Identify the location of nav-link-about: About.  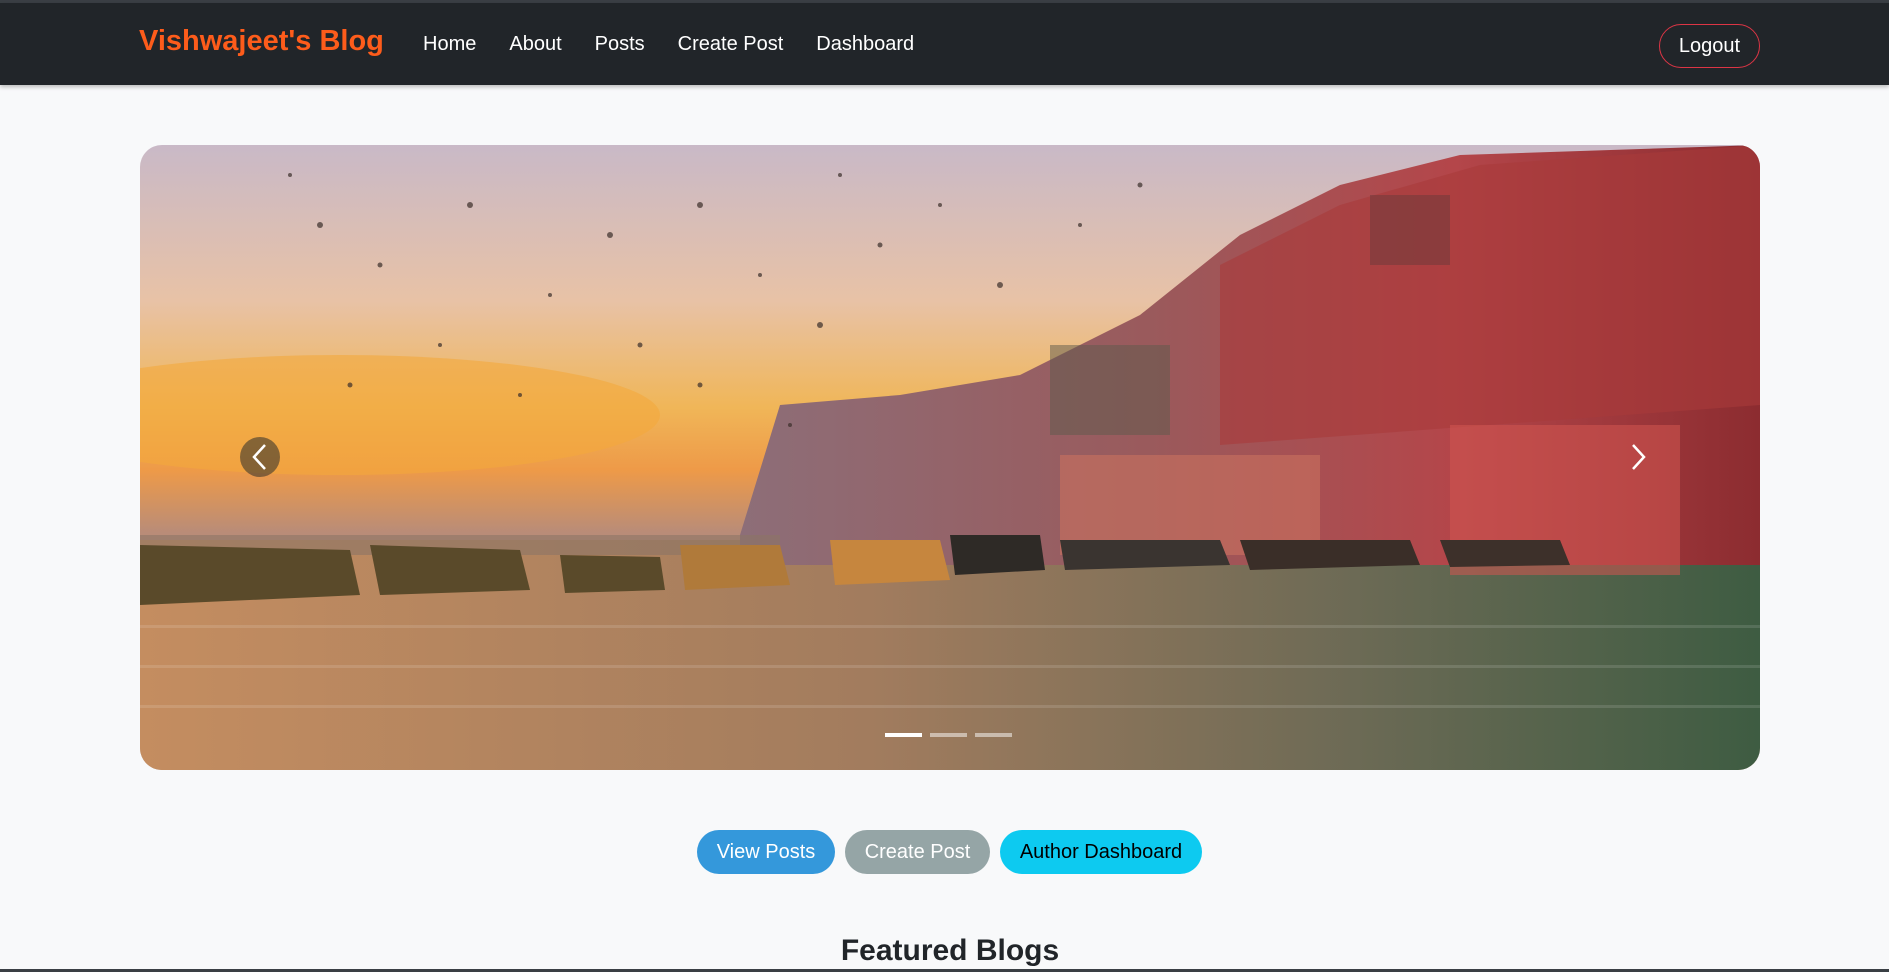
(535, 44).